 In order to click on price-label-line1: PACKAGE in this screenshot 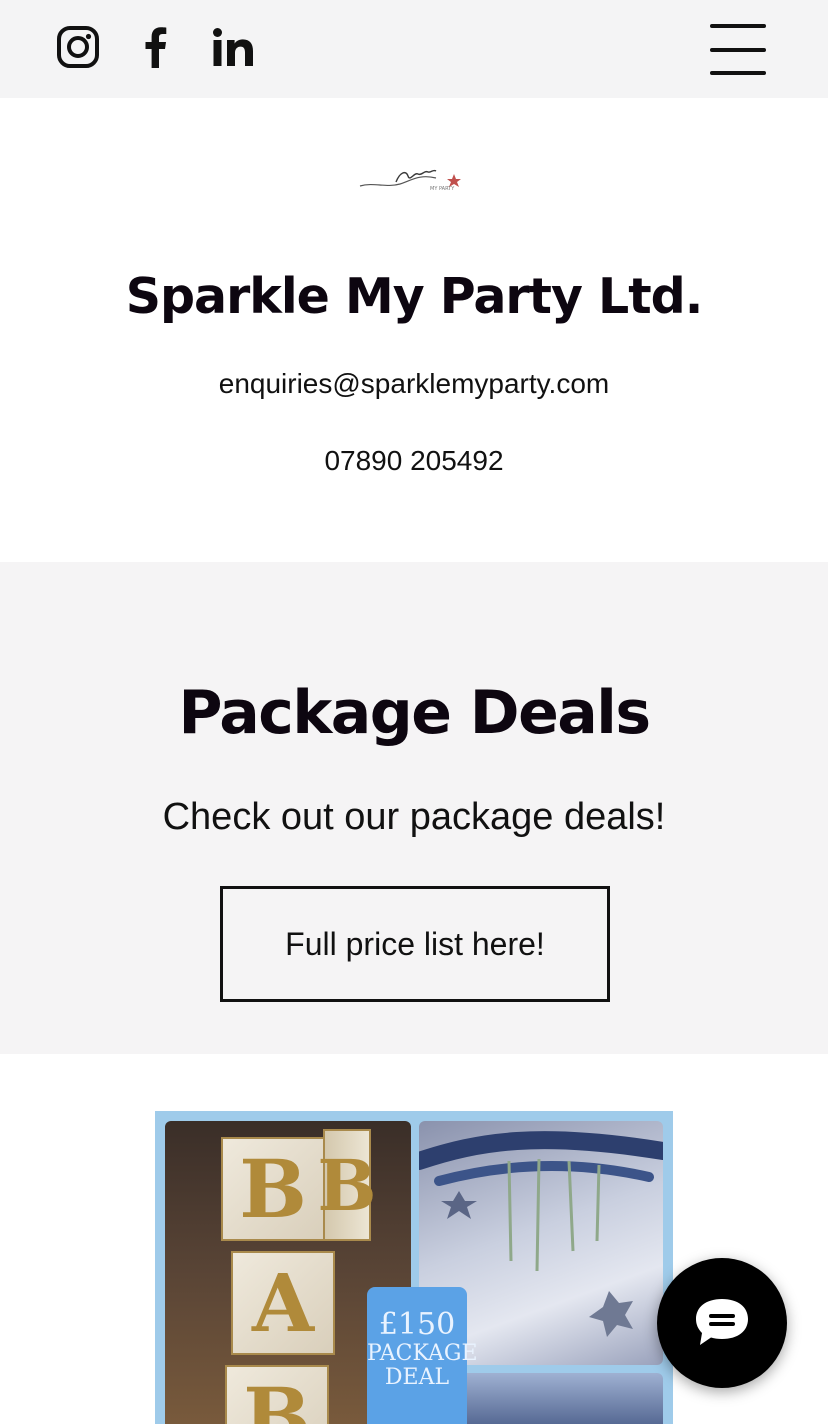, I will do `click(422, 1353)`.